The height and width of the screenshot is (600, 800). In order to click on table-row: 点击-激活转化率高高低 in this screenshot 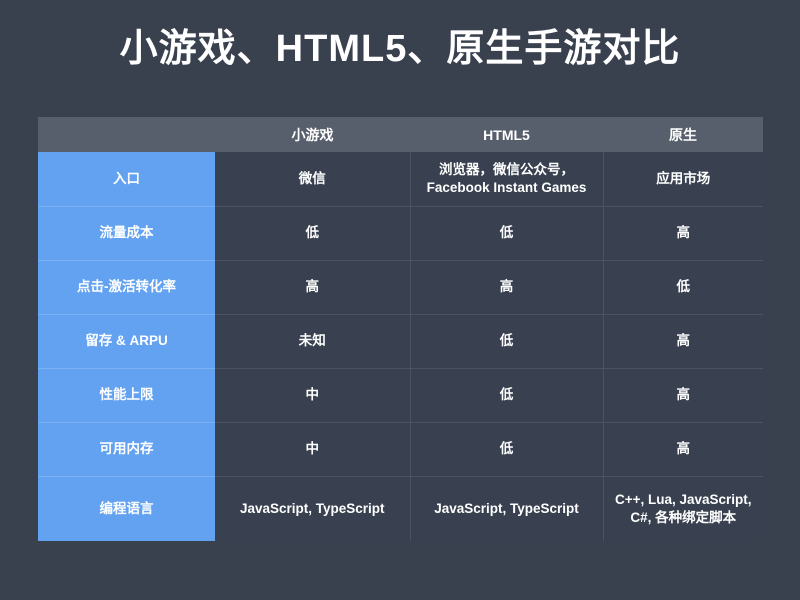, I will do `click(400, 287)`.